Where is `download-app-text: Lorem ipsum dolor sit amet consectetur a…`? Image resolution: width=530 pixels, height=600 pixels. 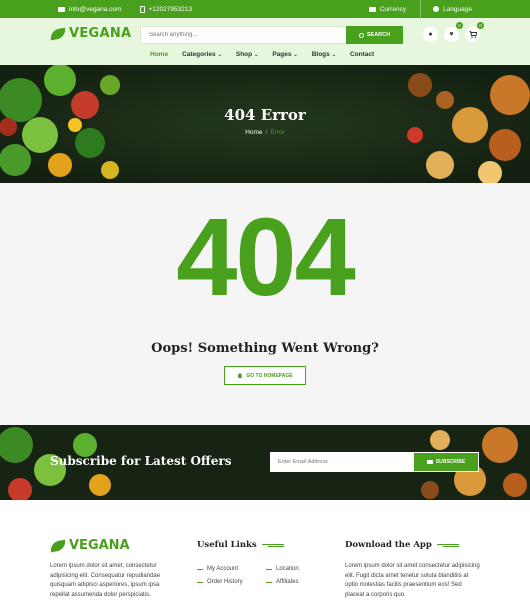 download-app-text: Lorem ipsum dolor sit amet consectetur a… is located at coordinates (412, 580).